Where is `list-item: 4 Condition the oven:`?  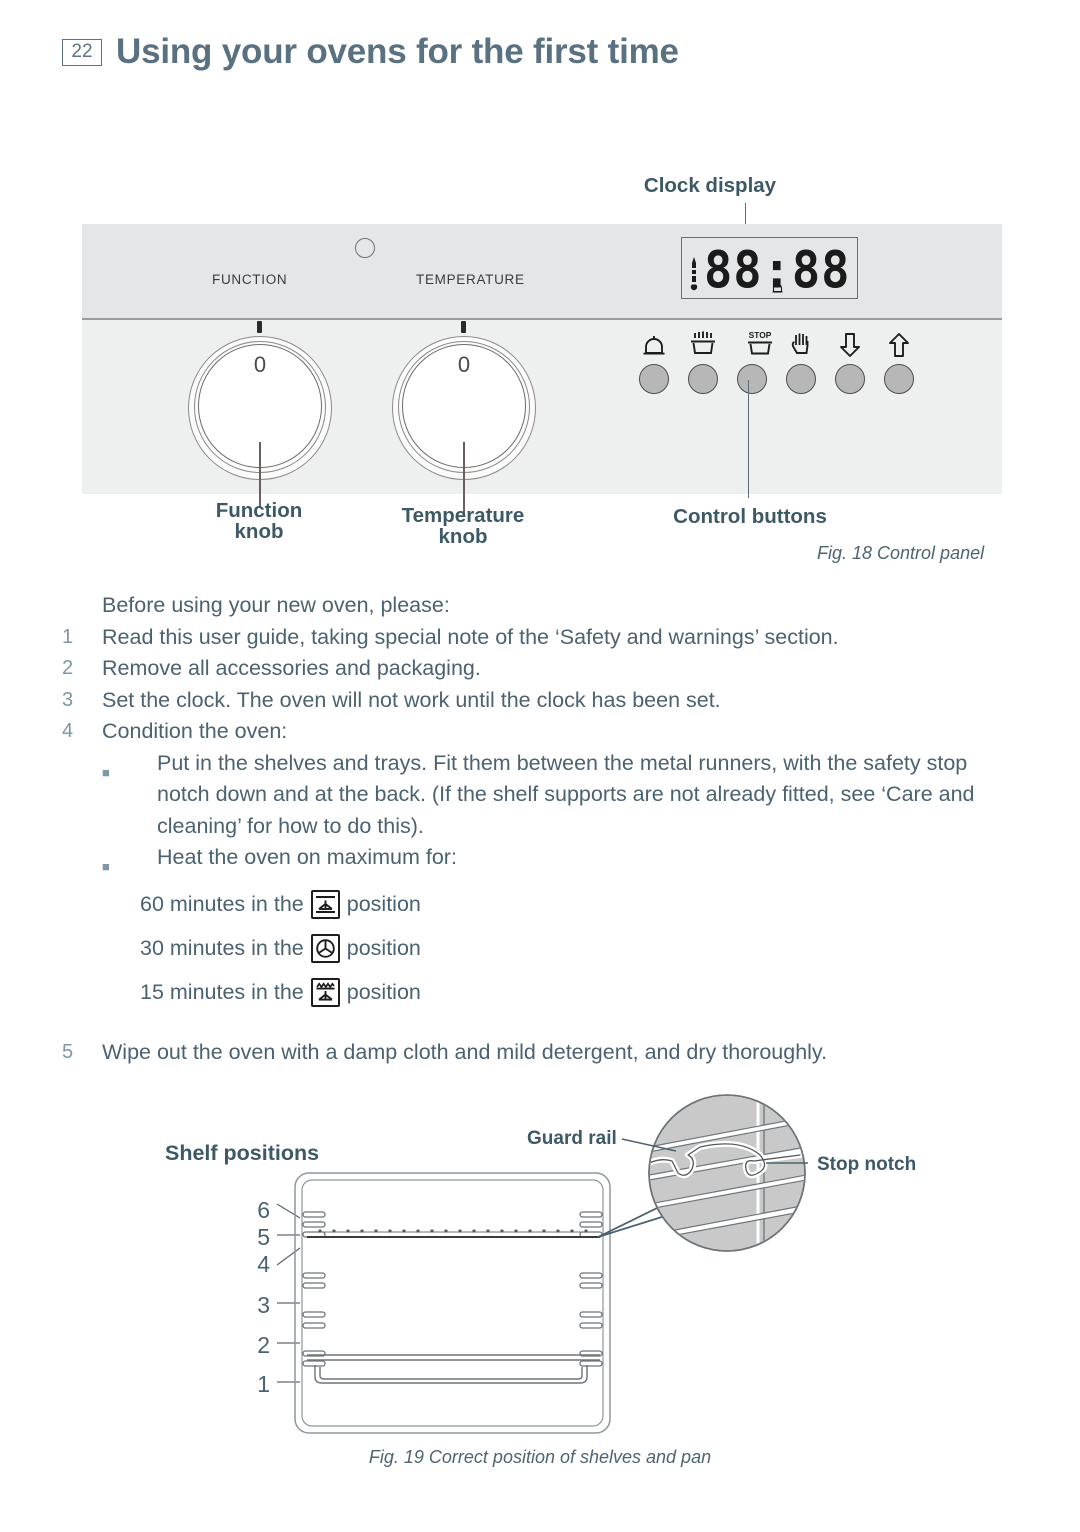
list-item: 4 Condition the oven: is located at coordinates (542, 732).